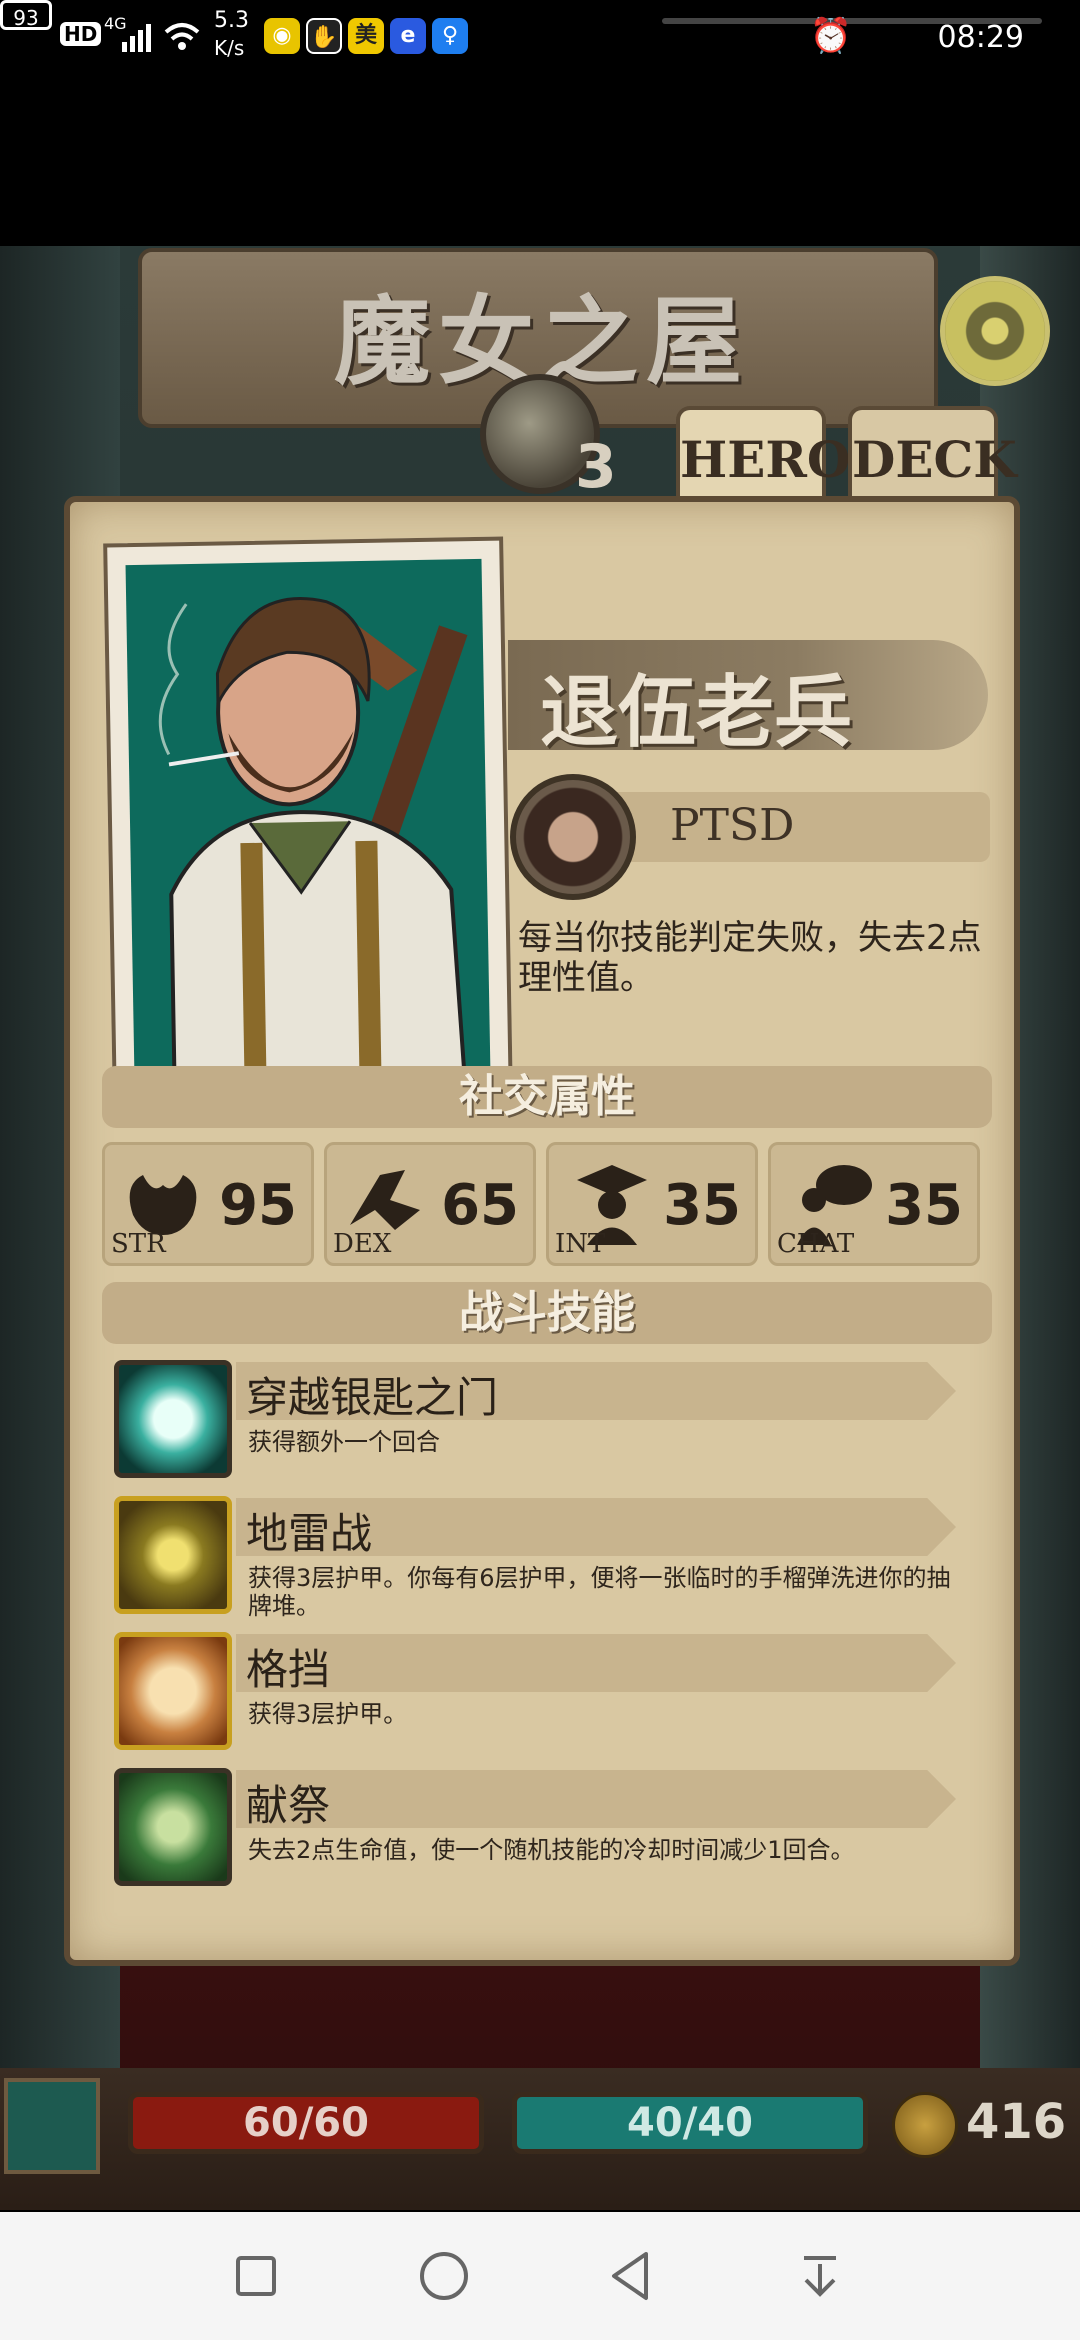  I want to click on stat-label: STR, so click(138, 1244).